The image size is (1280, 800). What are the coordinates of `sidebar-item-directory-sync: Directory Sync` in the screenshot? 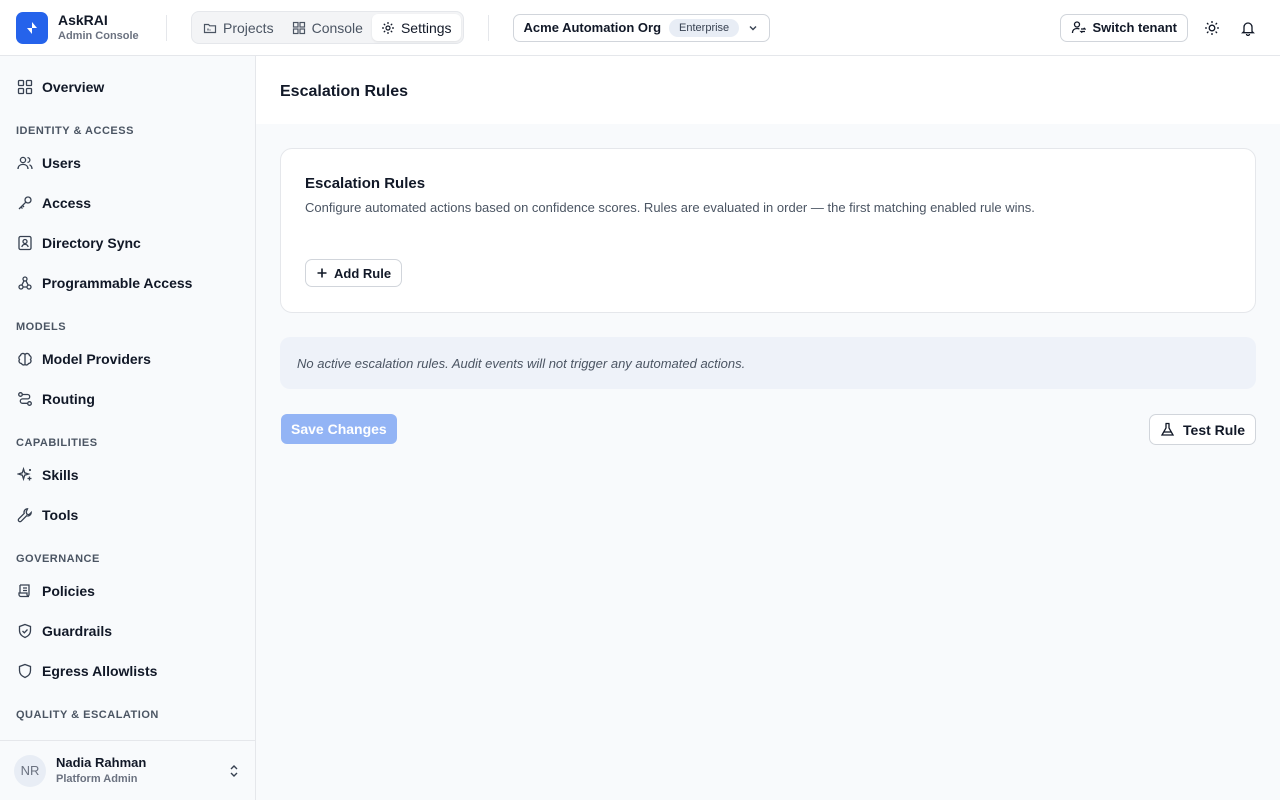 It's located at (78, 243).